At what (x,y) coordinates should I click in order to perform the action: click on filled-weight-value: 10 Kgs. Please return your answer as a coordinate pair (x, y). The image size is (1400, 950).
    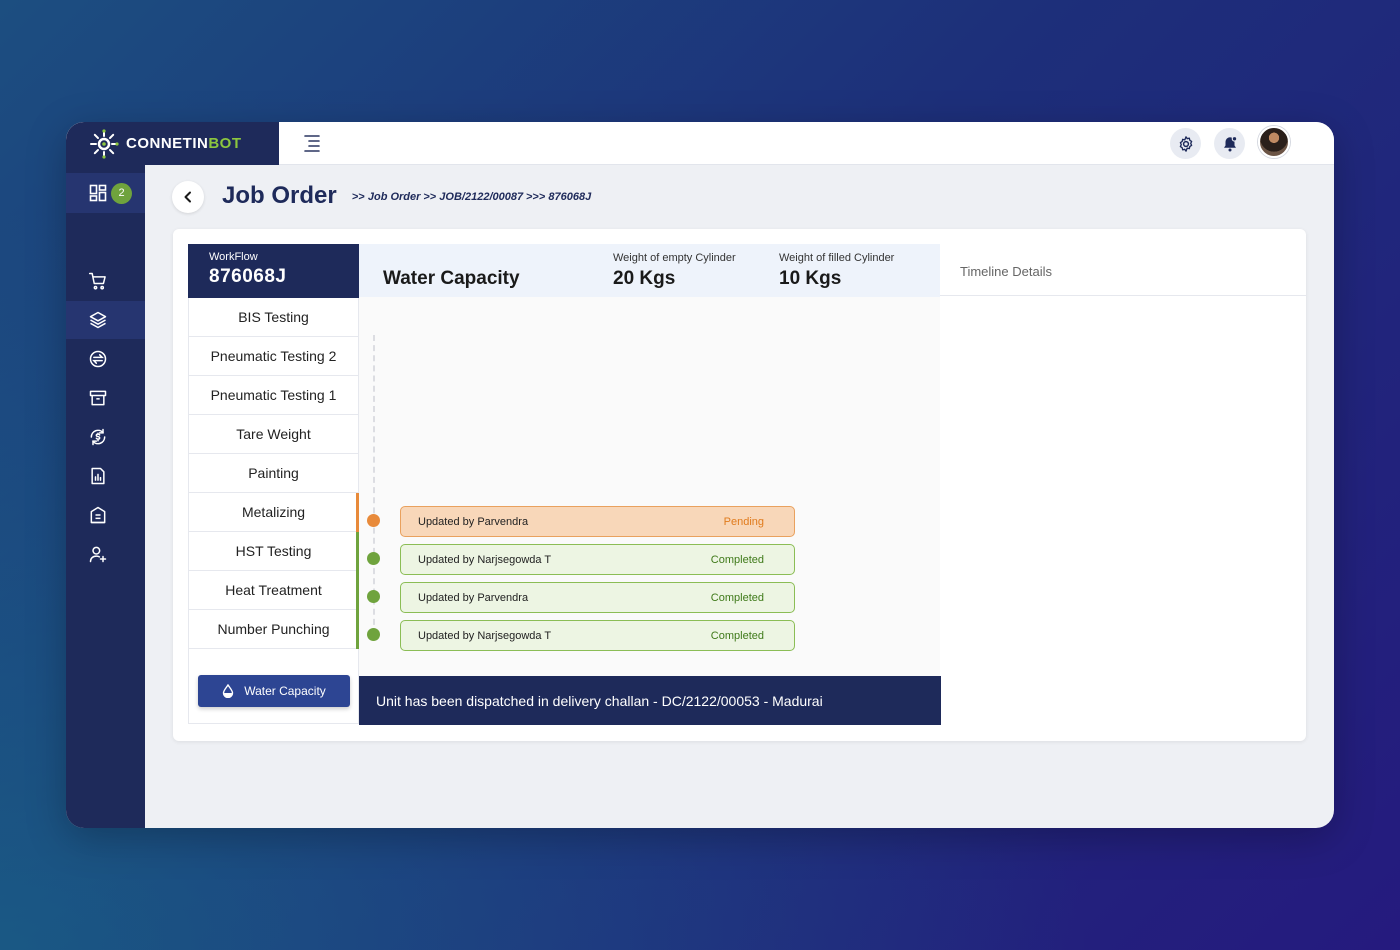
    Looking at the image, I should click on (810, 278).